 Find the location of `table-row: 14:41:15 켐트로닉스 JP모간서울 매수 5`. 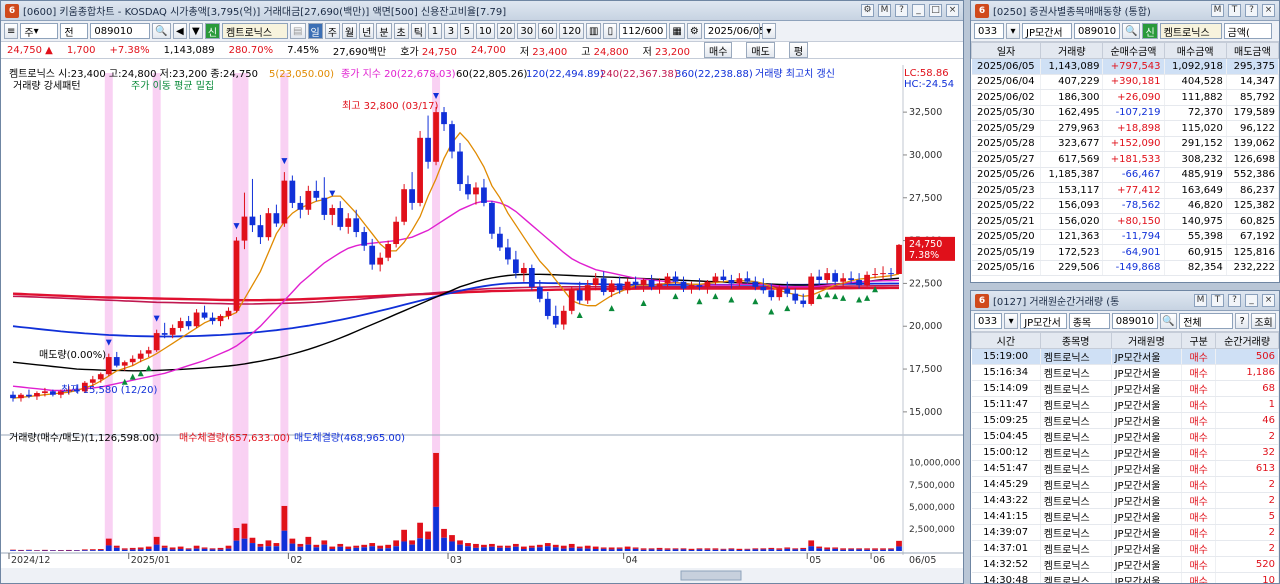

table-row: 14:41:15 켐트로닉스 JP모간서울 매수 5 is located at coordinates (1125, 516).